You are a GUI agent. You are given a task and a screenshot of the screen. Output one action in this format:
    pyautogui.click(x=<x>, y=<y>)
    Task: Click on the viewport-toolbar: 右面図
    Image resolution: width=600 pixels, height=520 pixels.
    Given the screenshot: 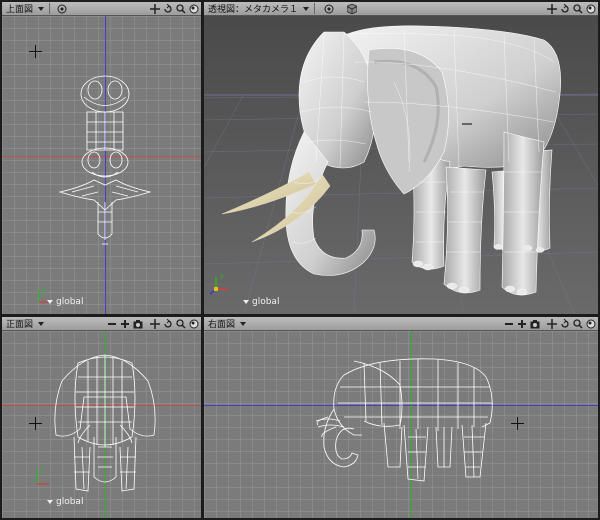 What is the action you would take?
    pyautogui.click(x=401, y=324)
    